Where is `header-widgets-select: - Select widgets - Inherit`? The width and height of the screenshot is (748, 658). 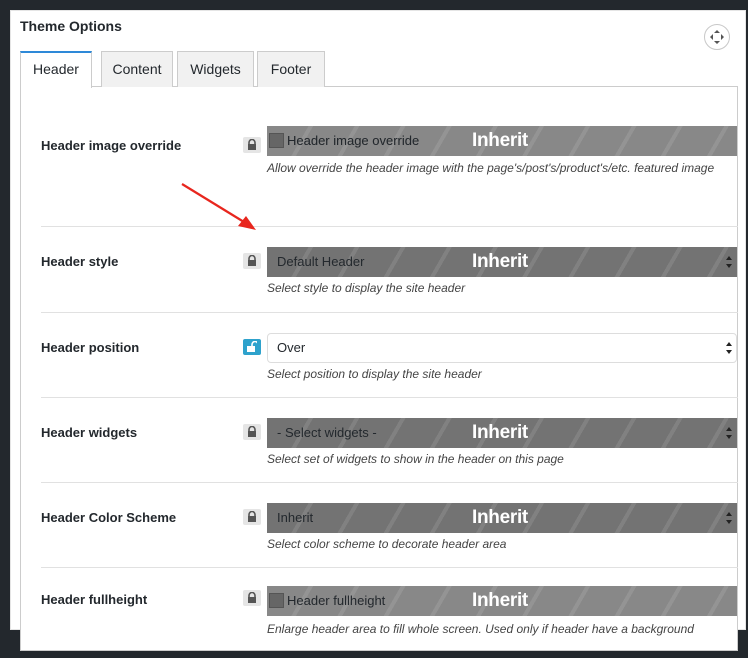
header-widgets-select: - Select widgets - Inherit is located at coordinates (502, 433).